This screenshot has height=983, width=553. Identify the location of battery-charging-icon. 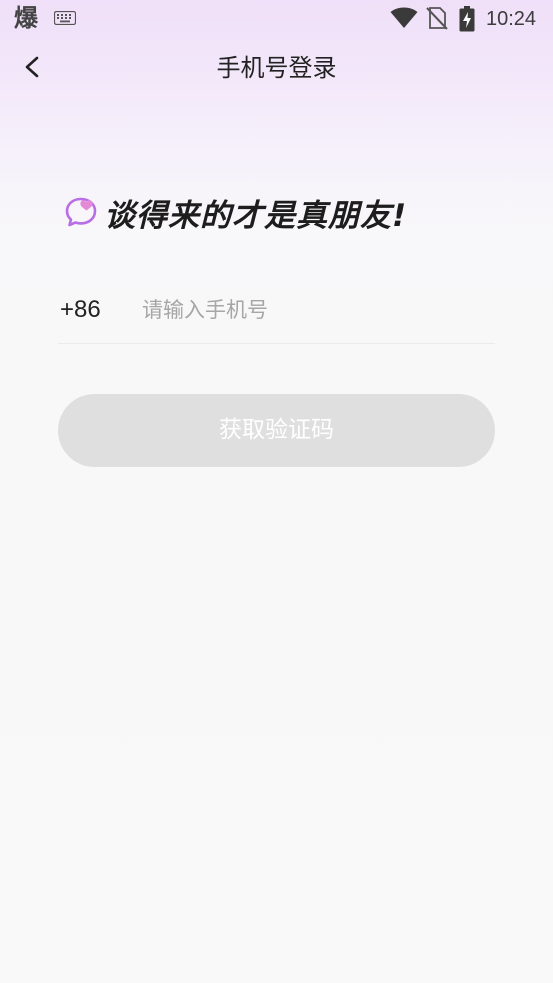
(467, 19).